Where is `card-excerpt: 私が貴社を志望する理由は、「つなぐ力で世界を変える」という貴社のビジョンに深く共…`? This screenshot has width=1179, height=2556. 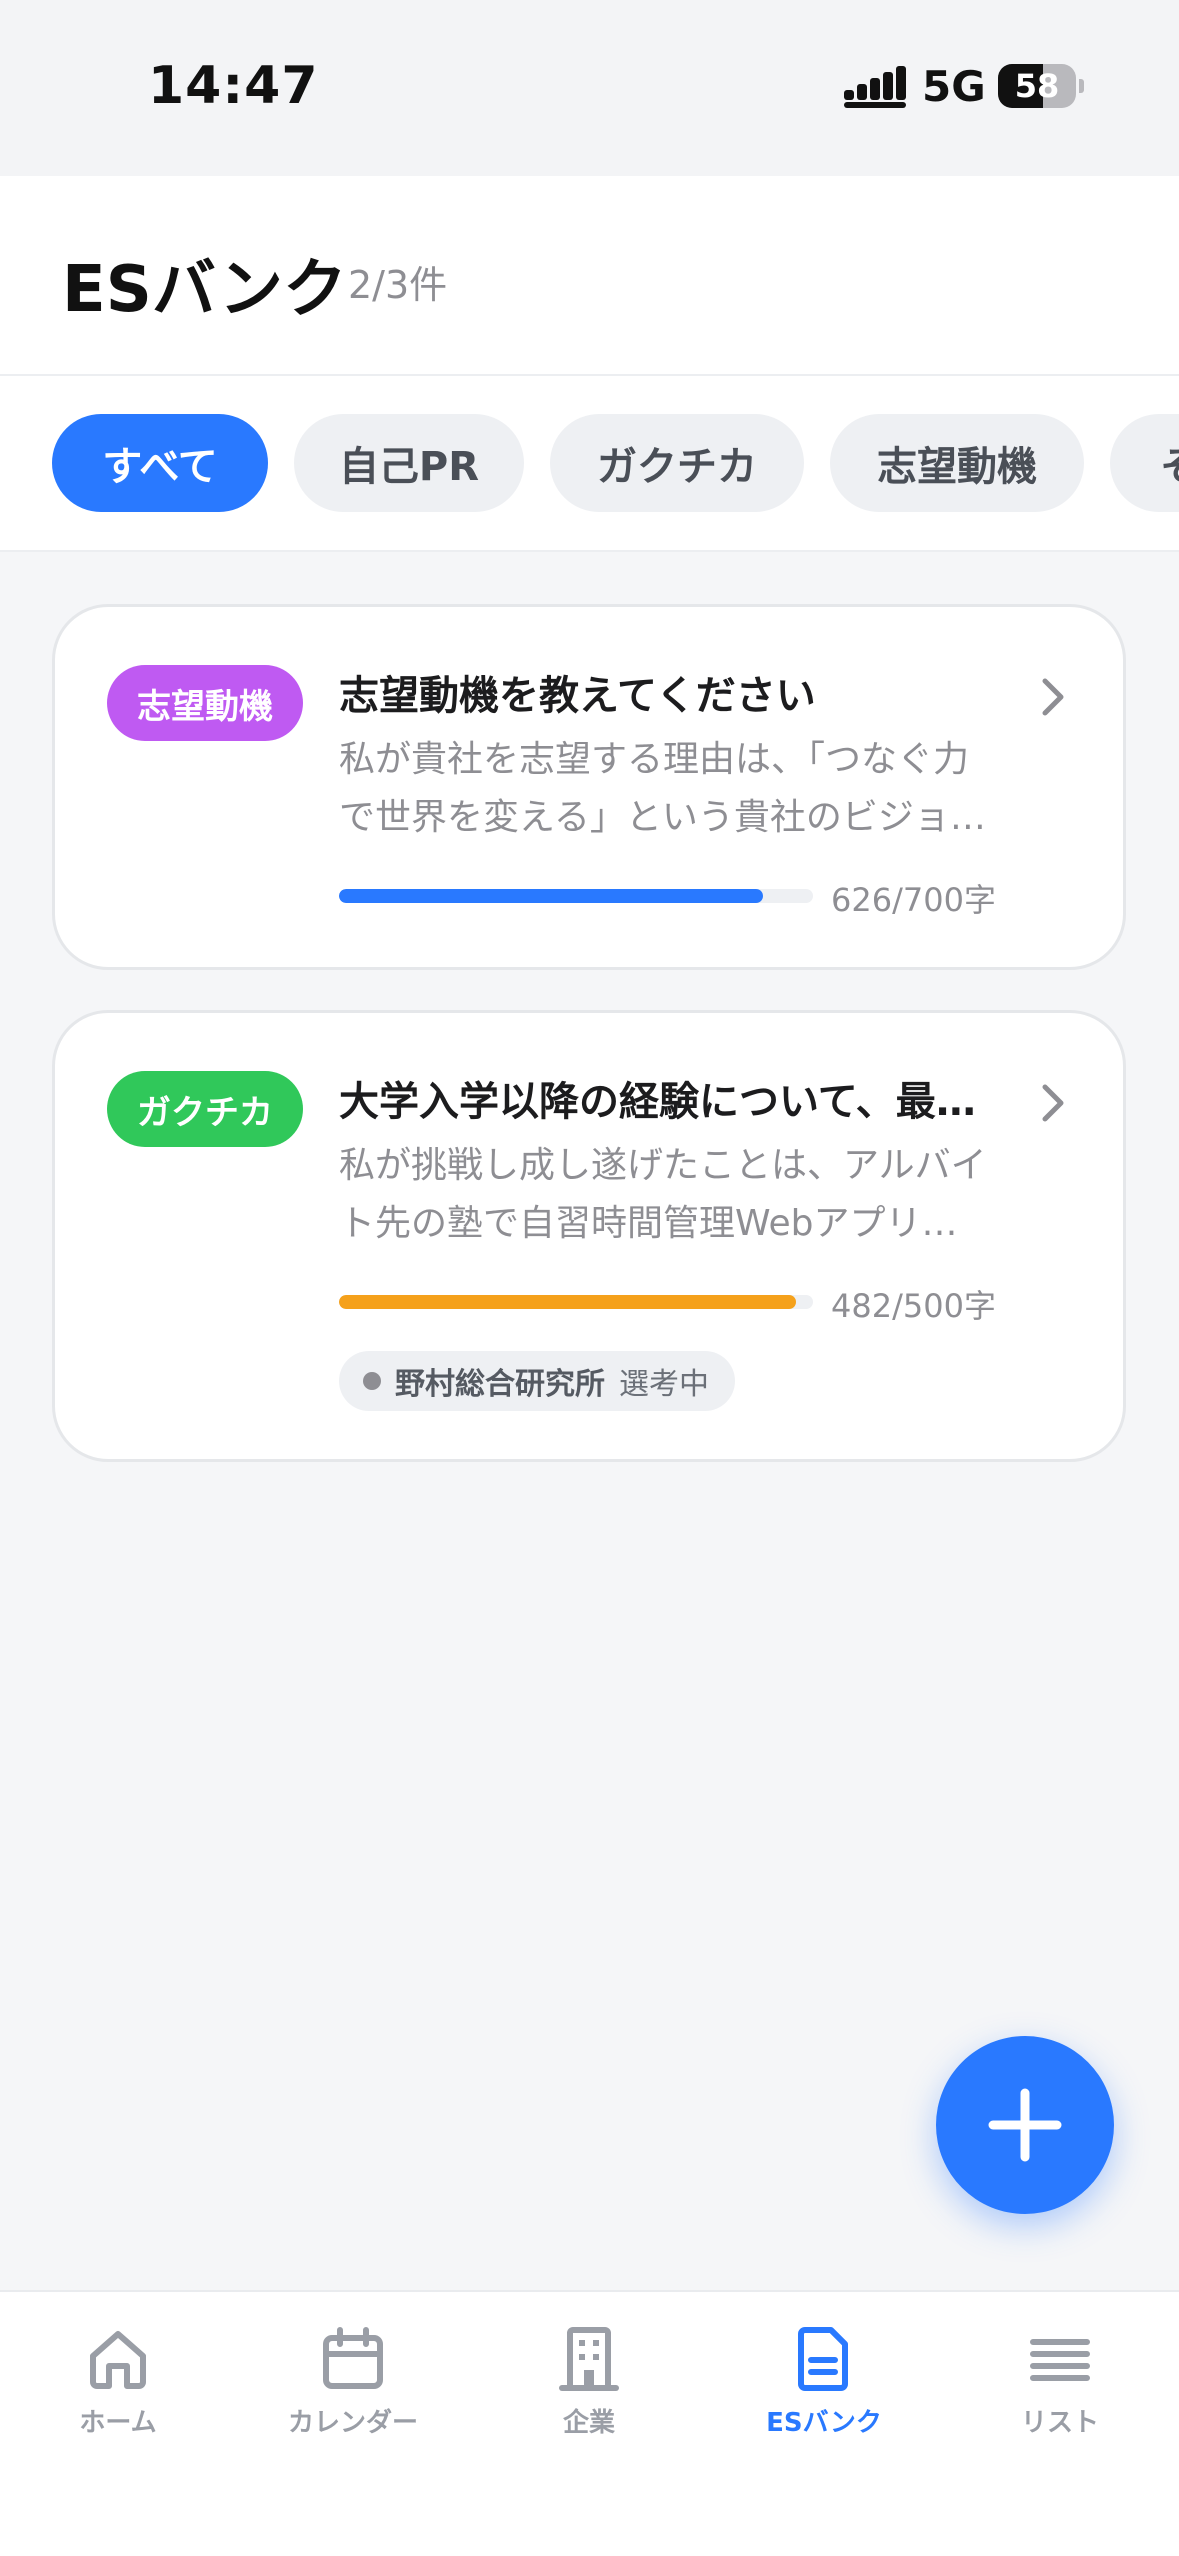 card-excerpt: 私が貴社を志望する理由は、「つなぐ力で世界を変える」という貴社のビジョンに深く共… is located at coordinates (662, 788).